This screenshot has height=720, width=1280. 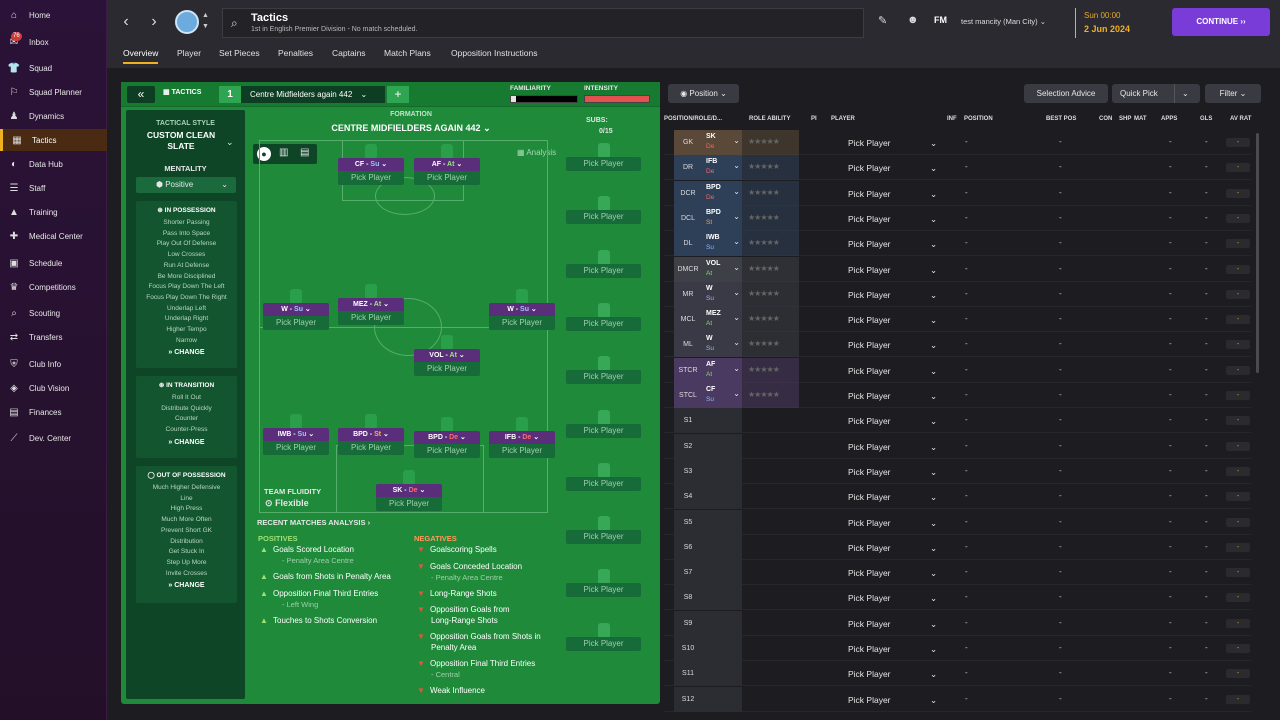 I want to click on back-icon: ‹, so click(x=126, y=22).